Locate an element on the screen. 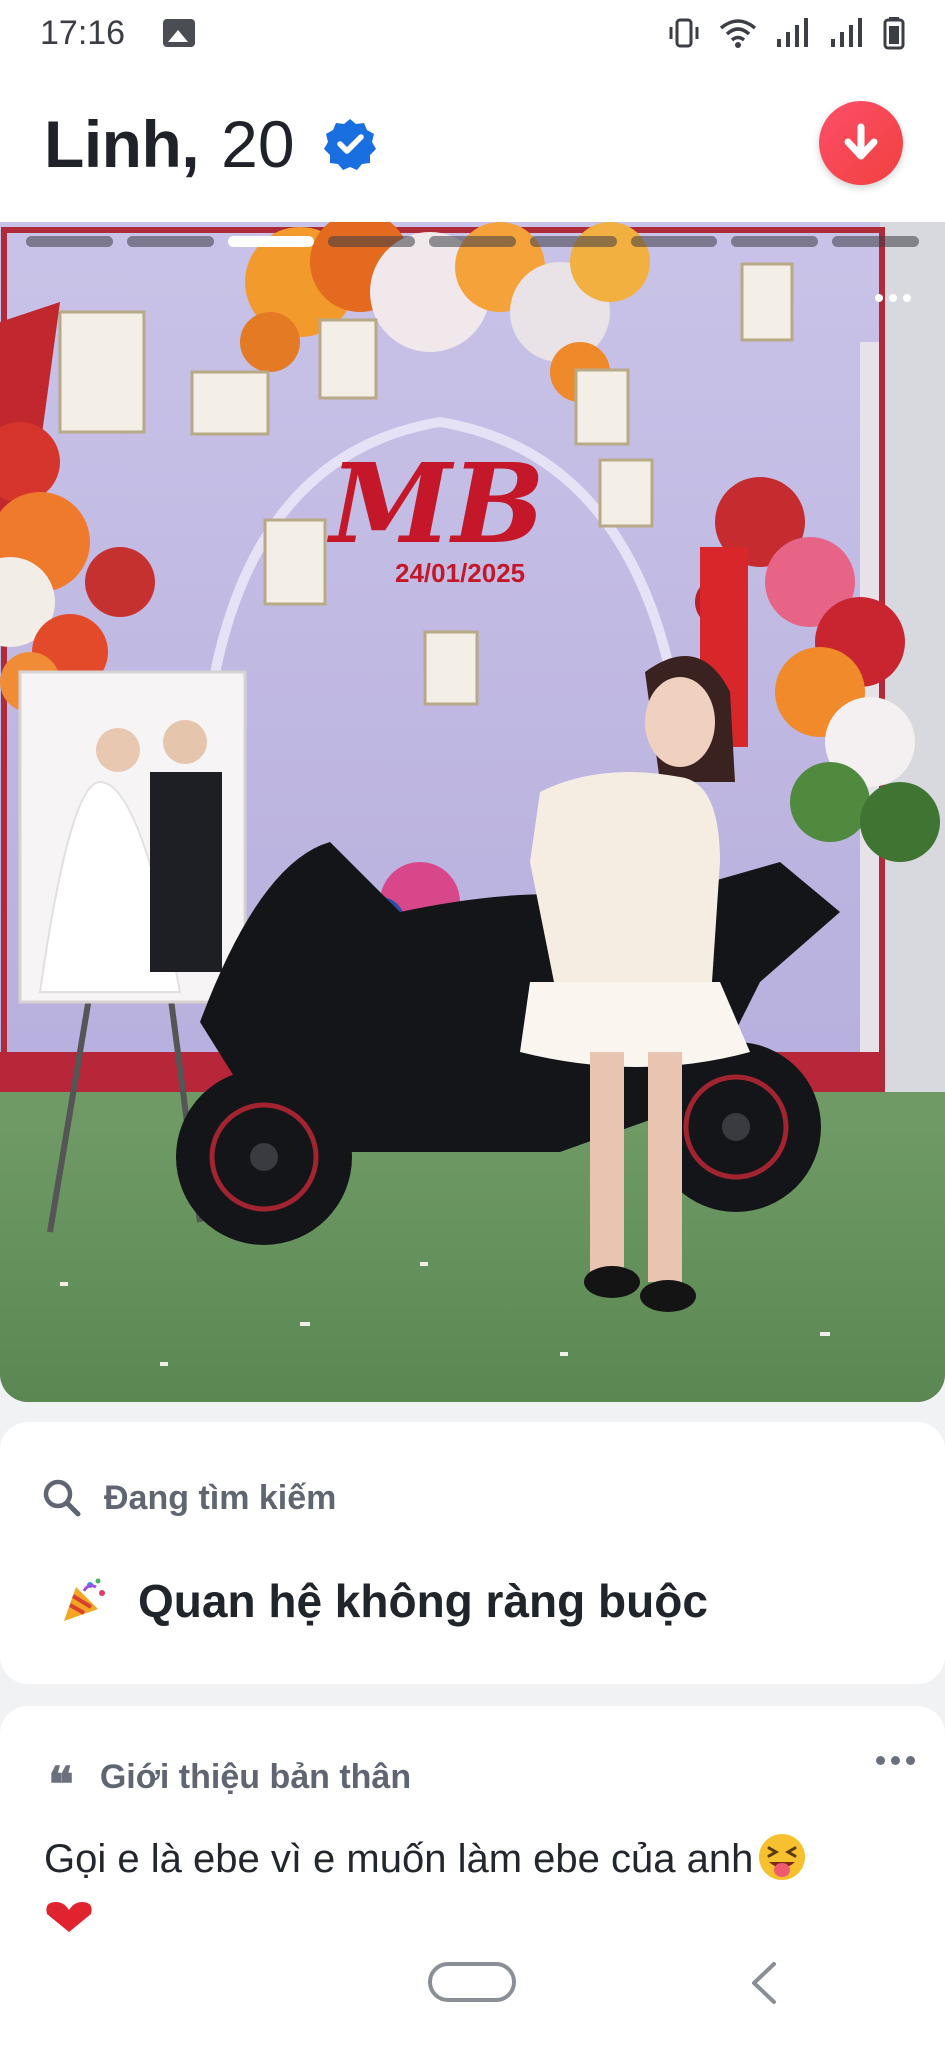  verified-badge-icon is located at coordinates (349, 144).